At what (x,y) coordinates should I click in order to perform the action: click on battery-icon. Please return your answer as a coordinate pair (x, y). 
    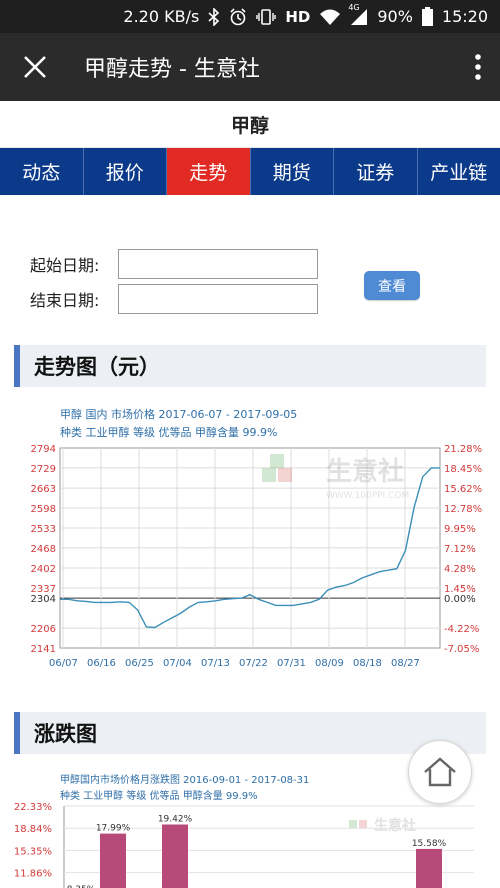
    Looking at the image, I should click on (427, 16).